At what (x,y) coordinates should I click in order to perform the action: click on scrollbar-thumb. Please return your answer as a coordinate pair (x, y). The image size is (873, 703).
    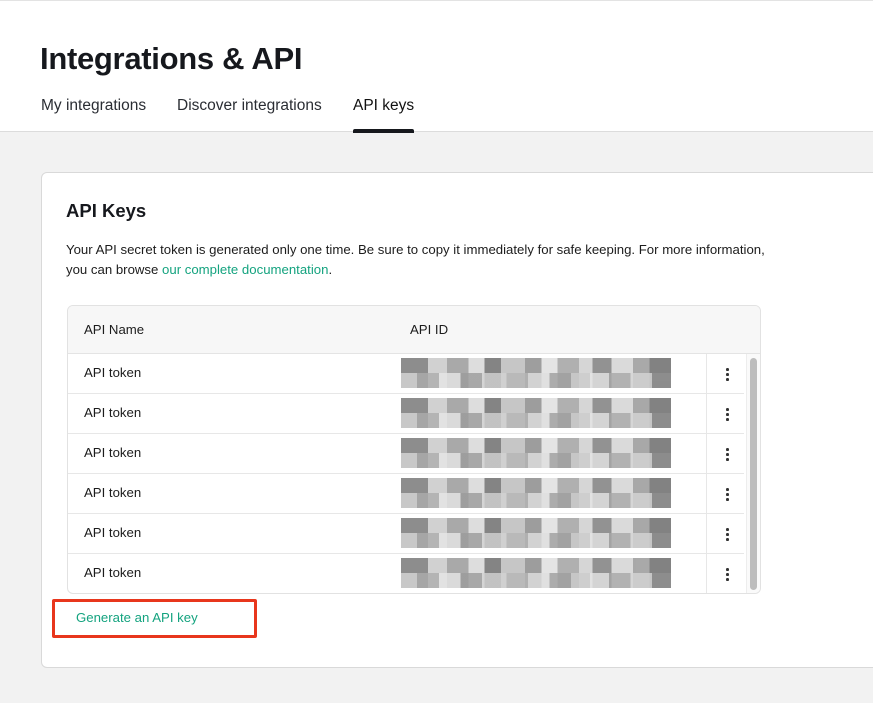
    Looking at the image, I should click on (753, 474).